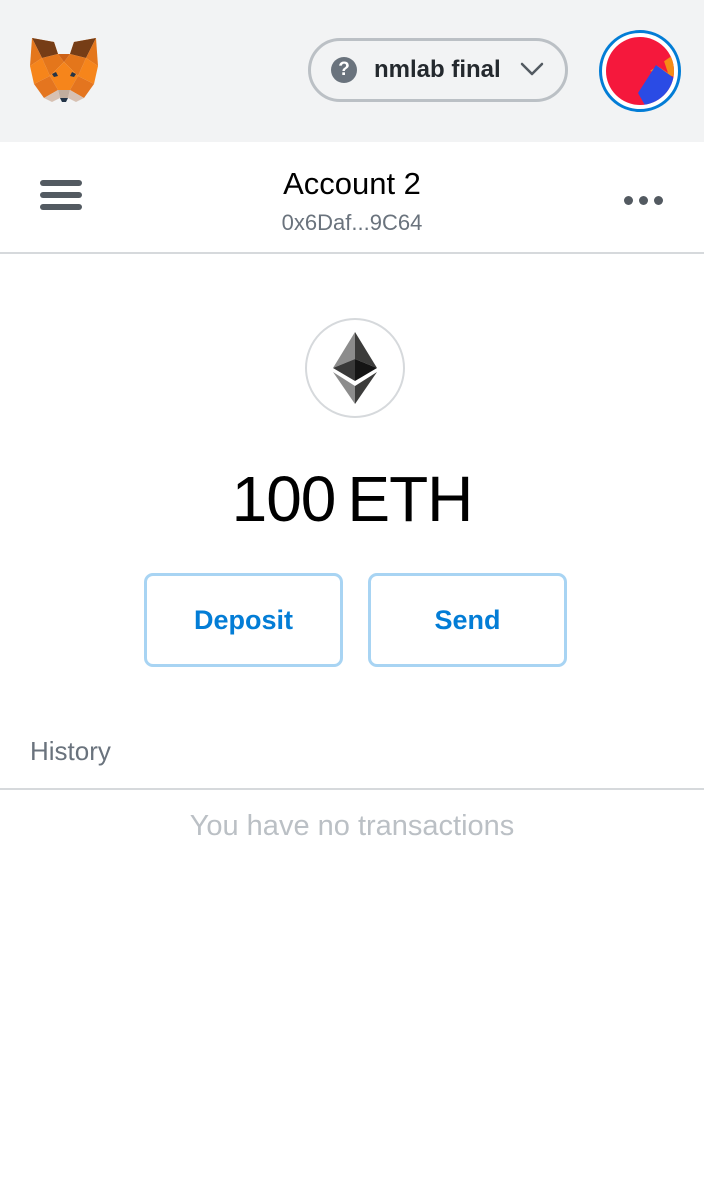 Image resolution: width=704 pixels, height=1194 pixels. I want to click on deposit-button: Deposit, so click(243, 620).